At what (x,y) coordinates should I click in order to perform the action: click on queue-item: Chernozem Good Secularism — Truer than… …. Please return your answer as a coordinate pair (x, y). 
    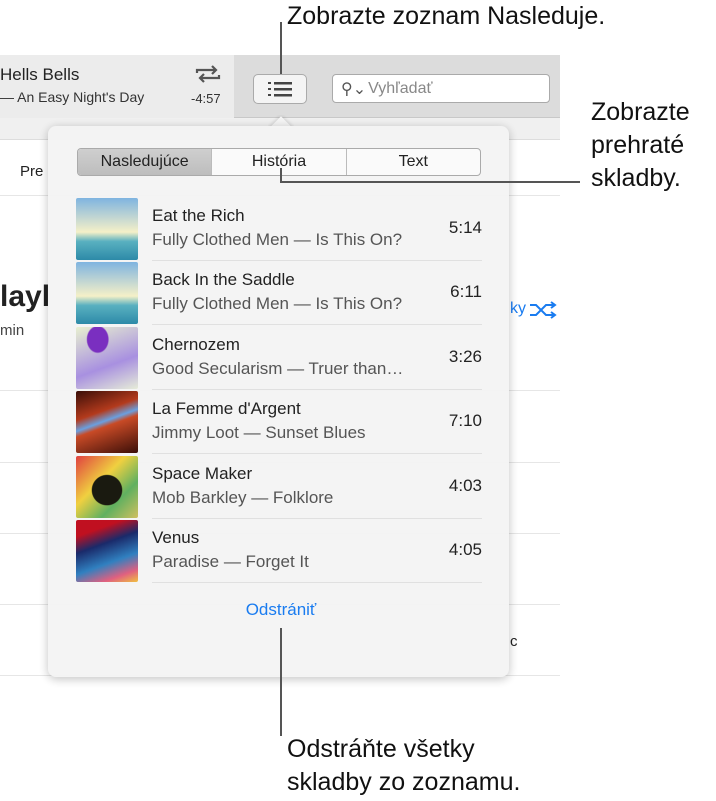
    Looking at the image, I should click on (279, 358).